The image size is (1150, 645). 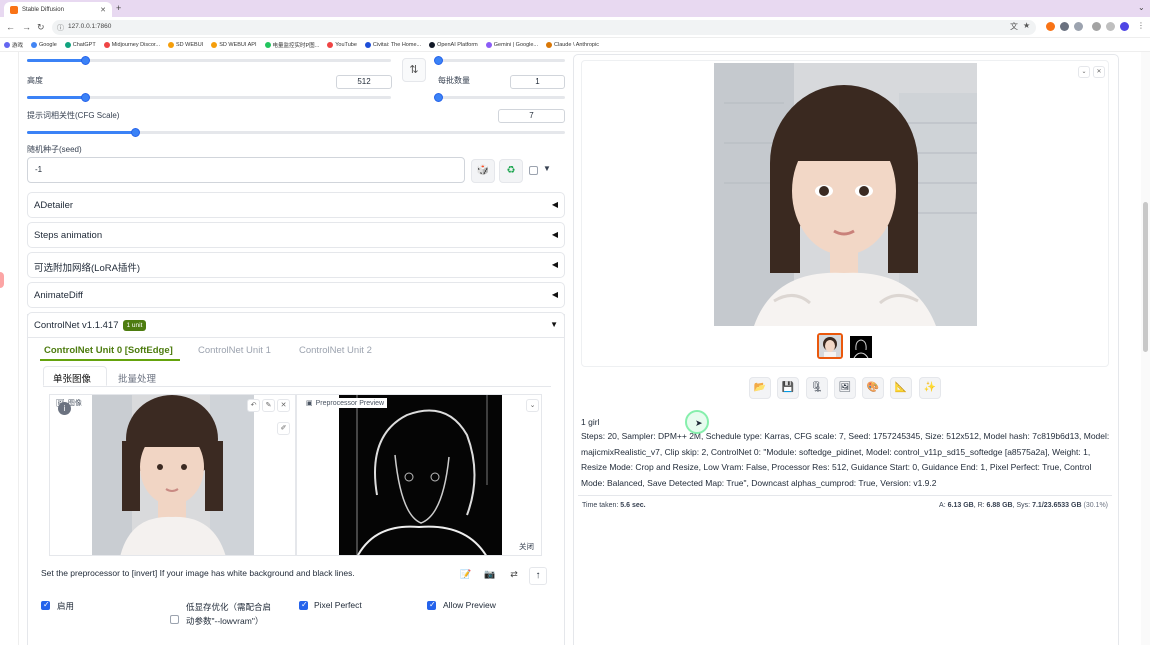 I want to click on cfg-slider, so click(x=296, y=132).